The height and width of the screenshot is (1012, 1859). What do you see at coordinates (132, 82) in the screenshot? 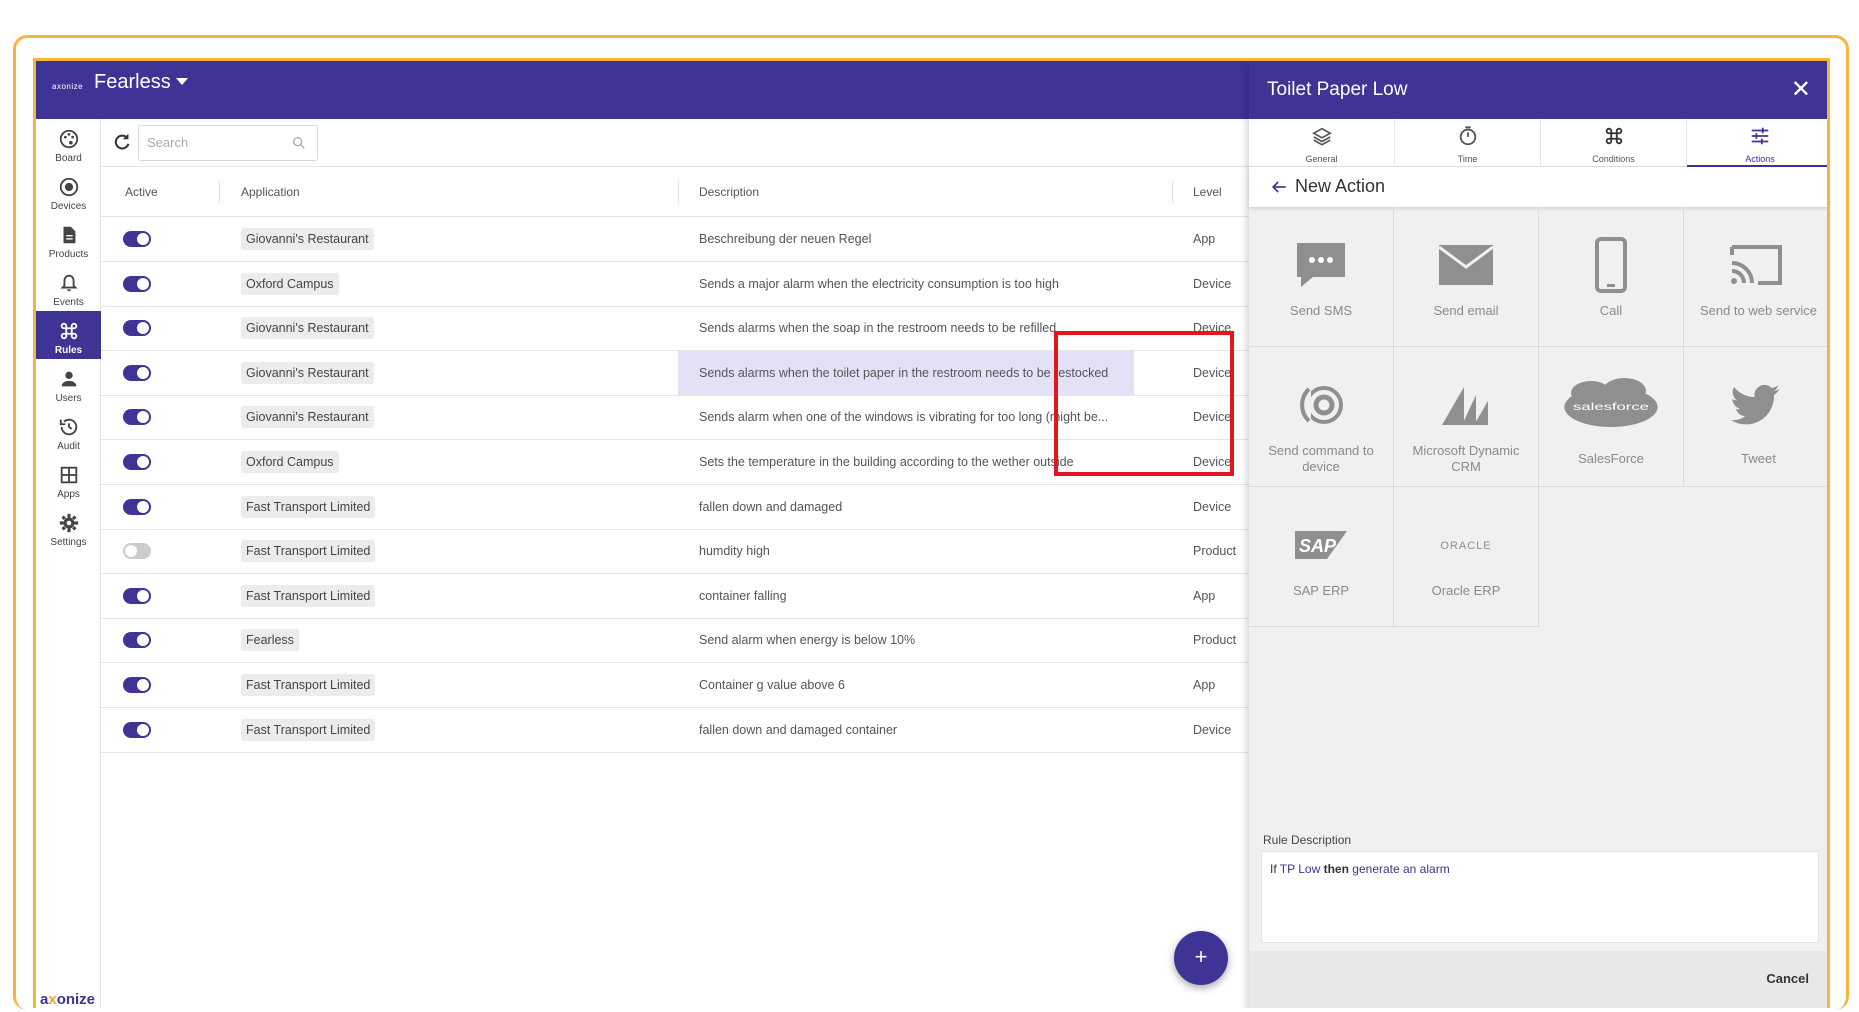
I see `org-selector-label: Fearless` at bounding box center [132, 82].